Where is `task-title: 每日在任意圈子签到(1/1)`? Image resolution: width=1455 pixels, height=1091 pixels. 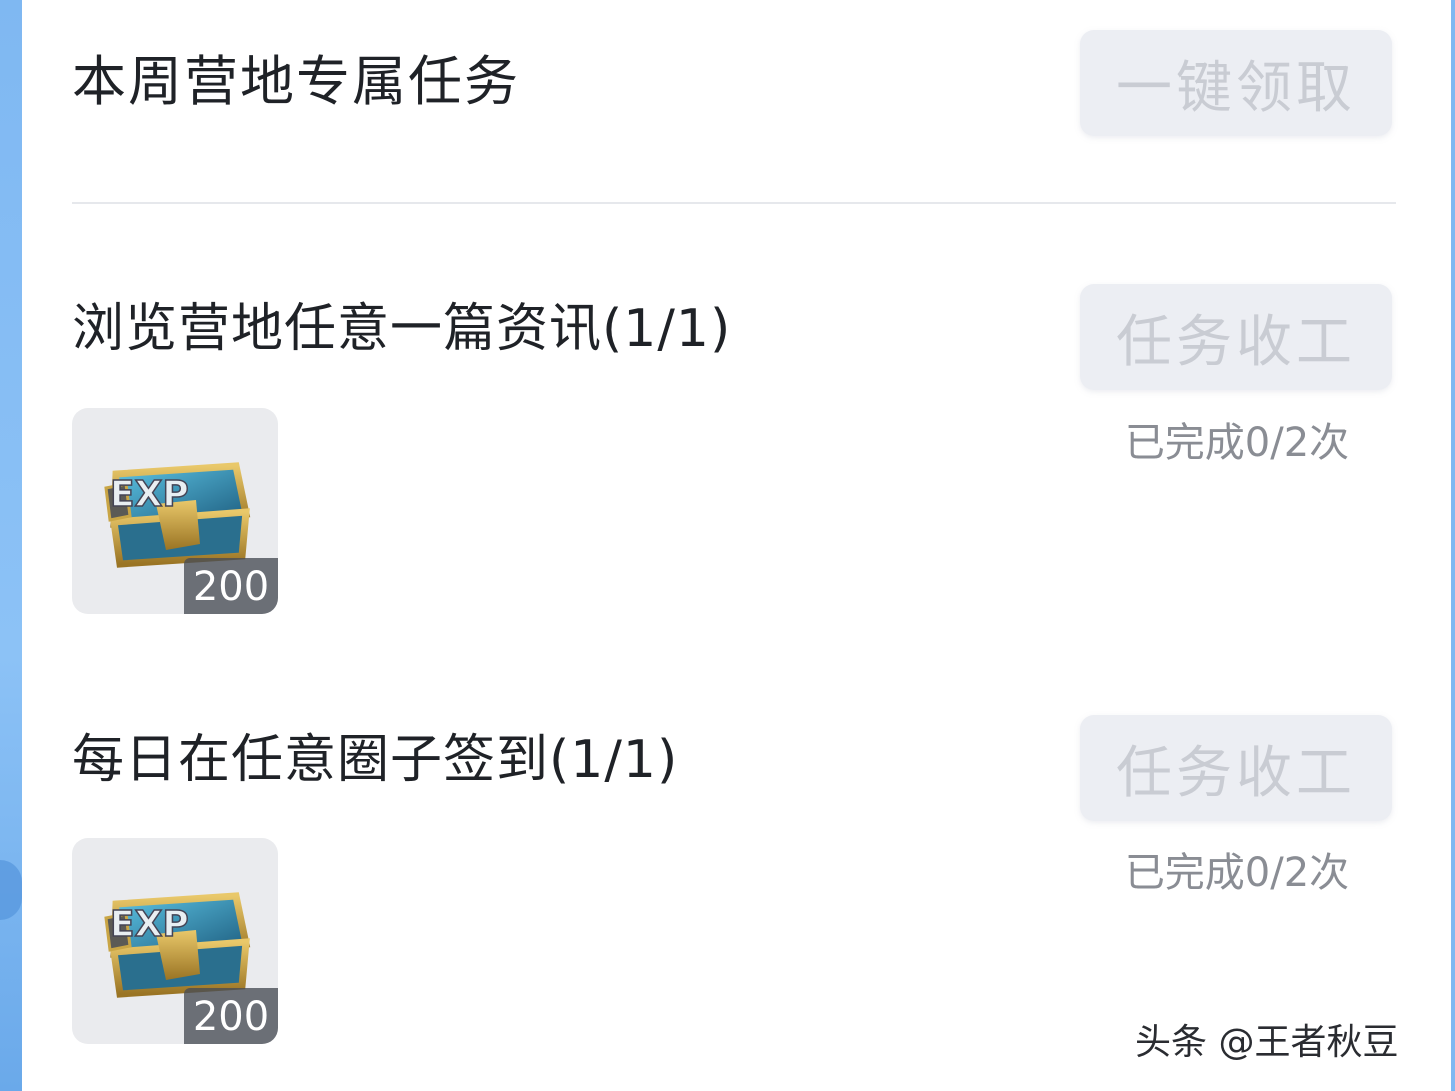
task-title: 每日在任意圈子签到(1/1) is located at coordinates (375, 760).